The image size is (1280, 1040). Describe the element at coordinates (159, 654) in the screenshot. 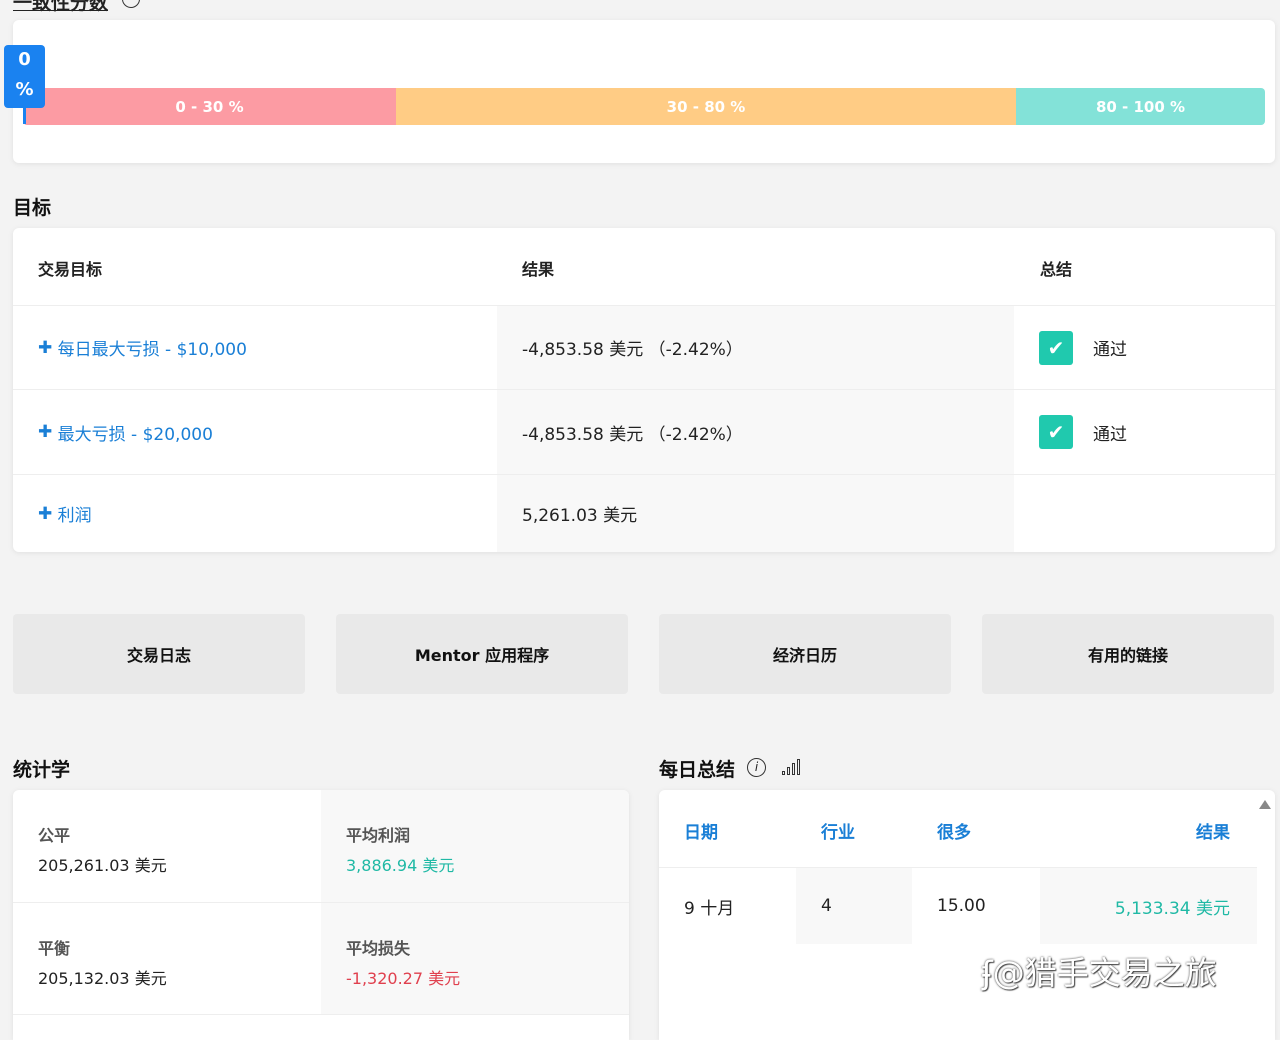

I see `trading-journal-button: 交易日志` at that location.